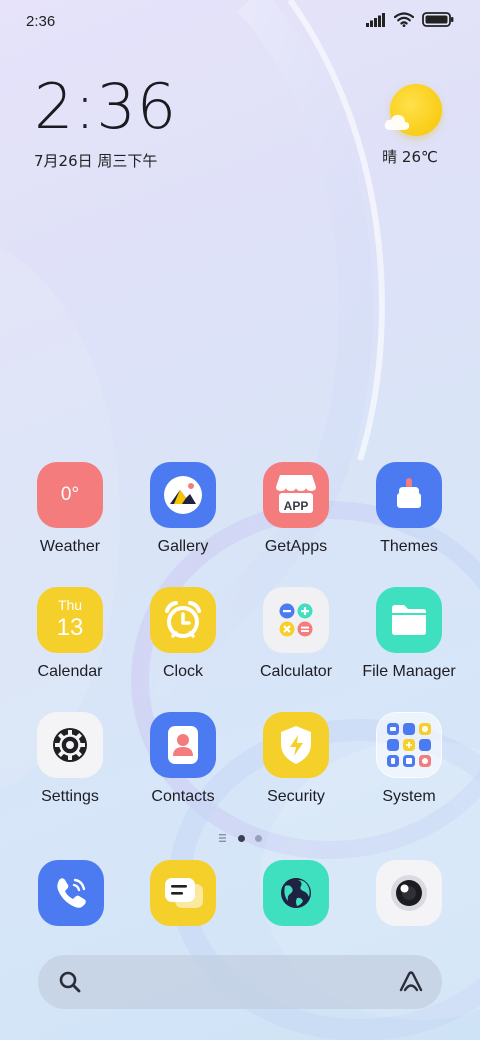 The height and width of the screenshot is (1040, 480). I want to click on app-label: System, so click(409, 796).